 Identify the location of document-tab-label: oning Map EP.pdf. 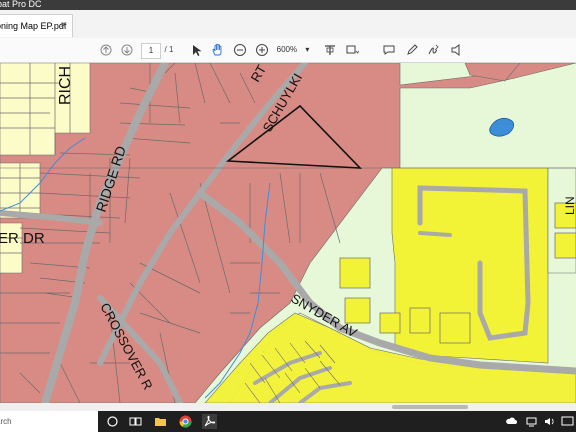
(33, 26).